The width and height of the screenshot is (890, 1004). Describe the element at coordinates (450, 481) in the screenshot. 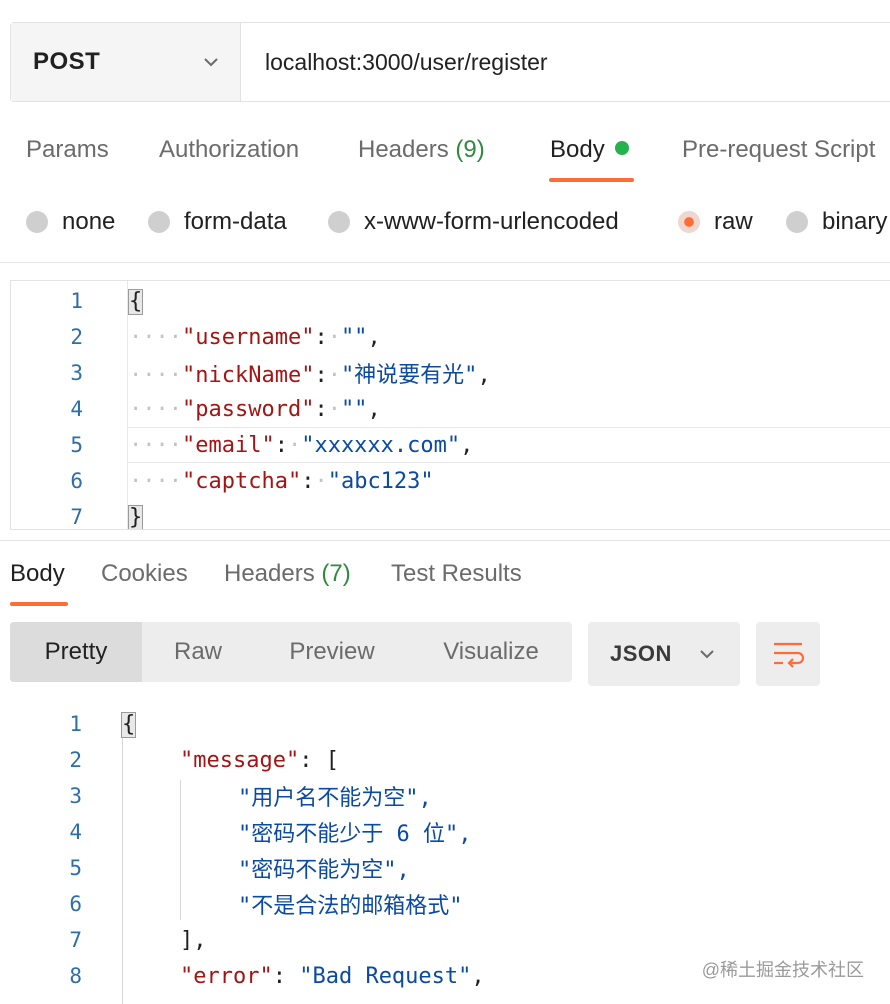

I see `code-line: 6 ····"captcha":·"abc123"` at that location.